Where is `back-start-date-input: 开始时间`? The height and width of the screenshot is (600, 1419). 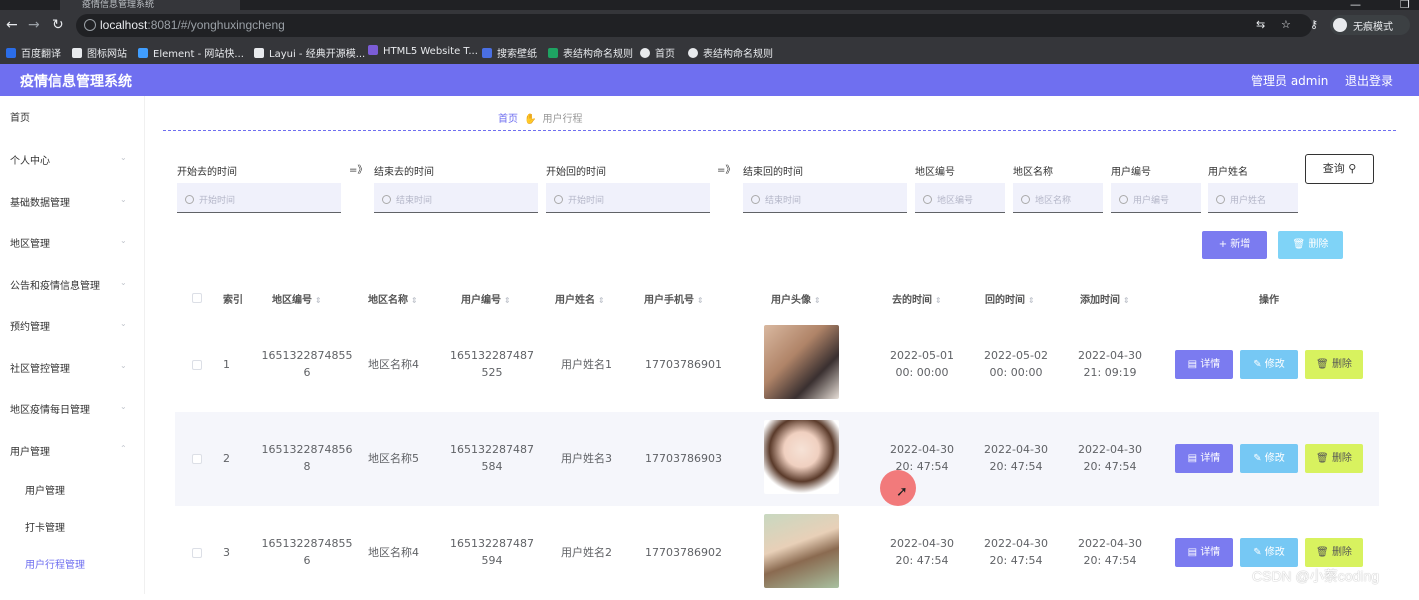 back-start-date-input: 开始时间 is located at coordinates (628, 198).